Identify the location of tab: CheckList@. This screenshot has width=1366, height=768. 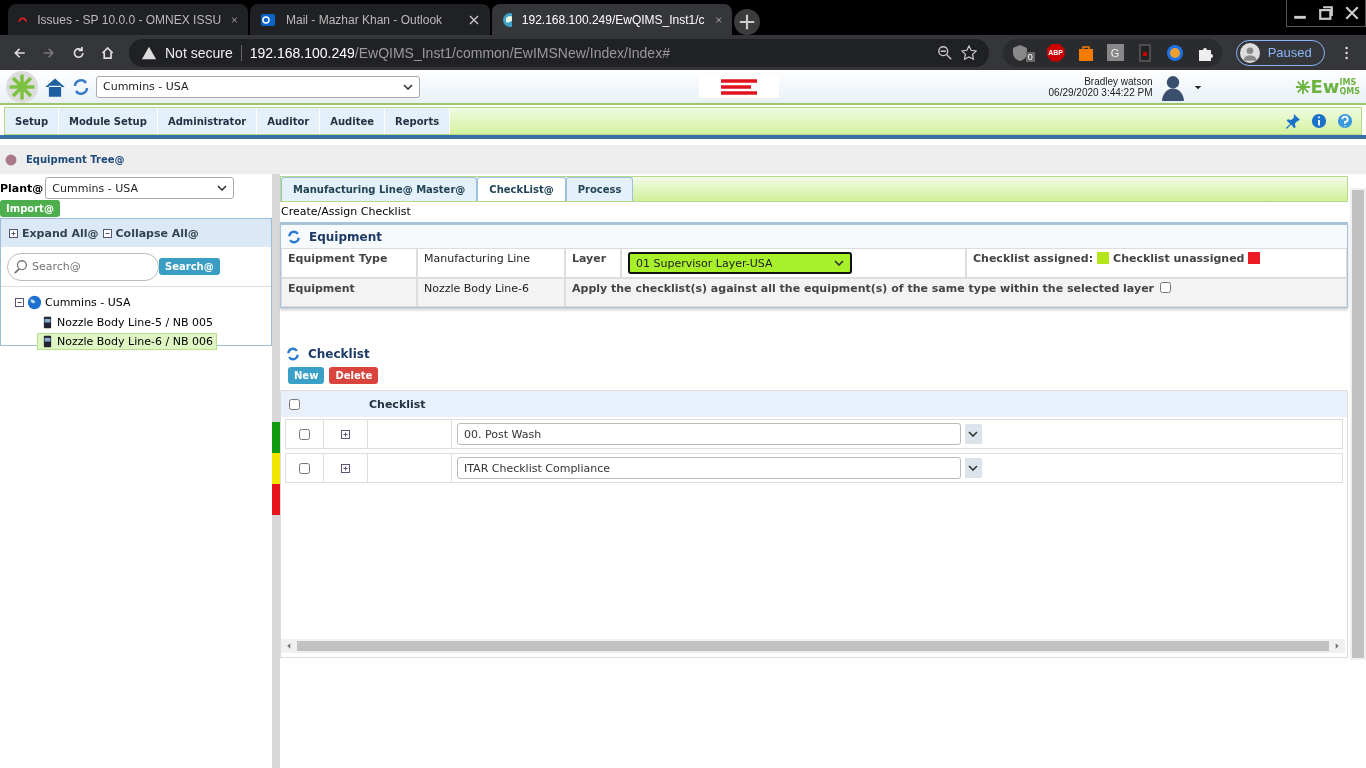
(521, 189).